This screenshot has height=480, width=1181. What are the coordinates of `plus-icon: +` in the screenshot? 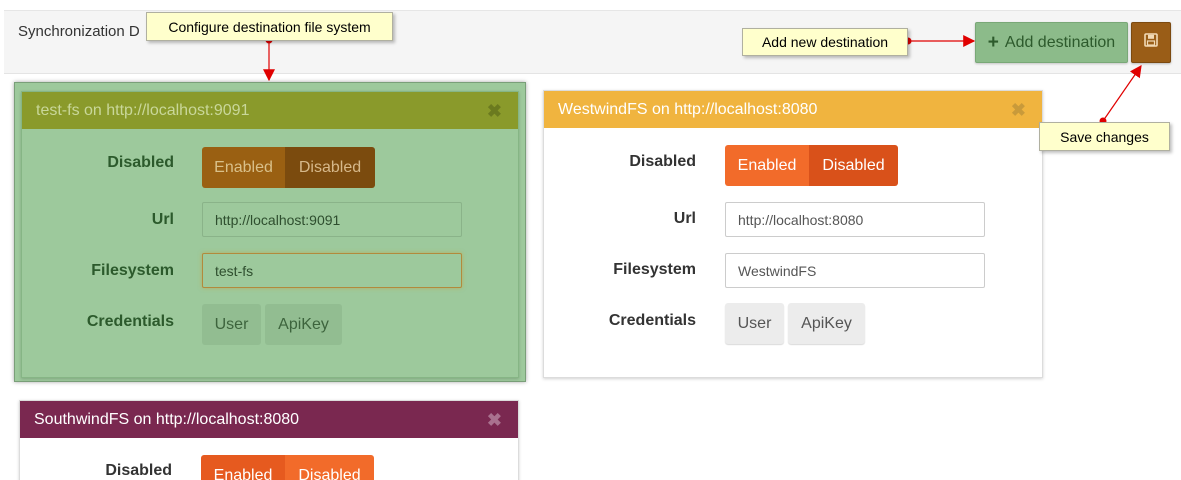 It's located at (993, 42).